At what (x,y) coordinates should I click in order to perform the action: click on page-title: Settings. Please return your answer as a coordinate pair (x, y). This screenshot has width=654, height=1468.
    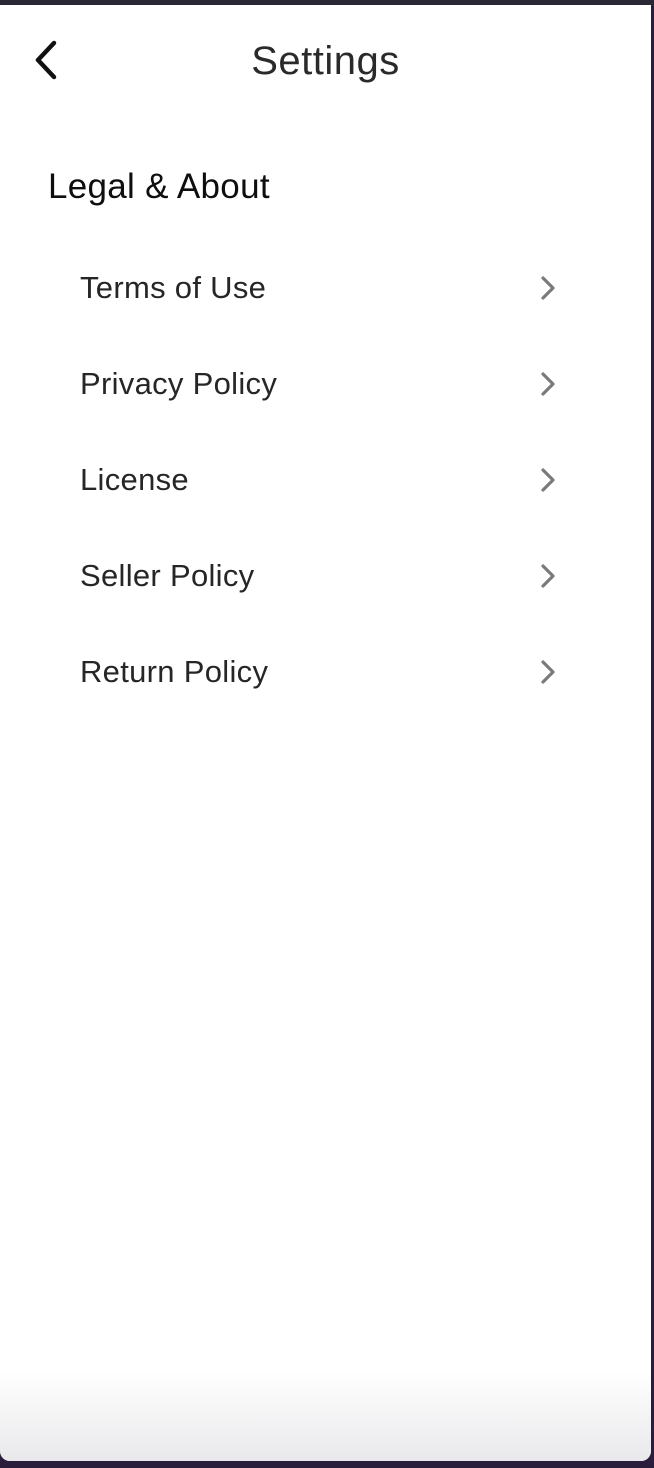
    Looking at the image, I should click on (325, 61).